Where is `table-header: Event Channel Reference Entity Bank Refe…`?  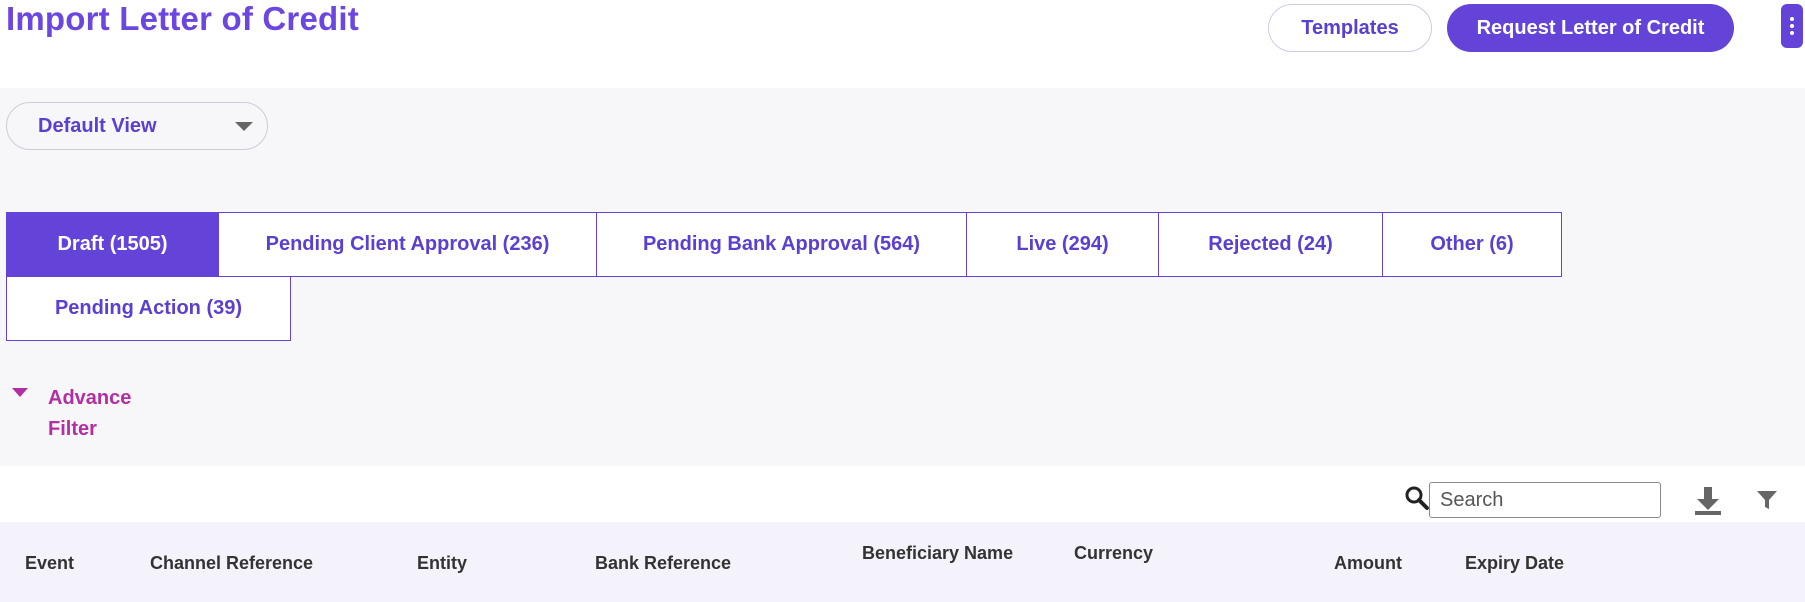 table-header: Event Channel Reference Entity Bank Refe… is located at coordinates (902, 562).